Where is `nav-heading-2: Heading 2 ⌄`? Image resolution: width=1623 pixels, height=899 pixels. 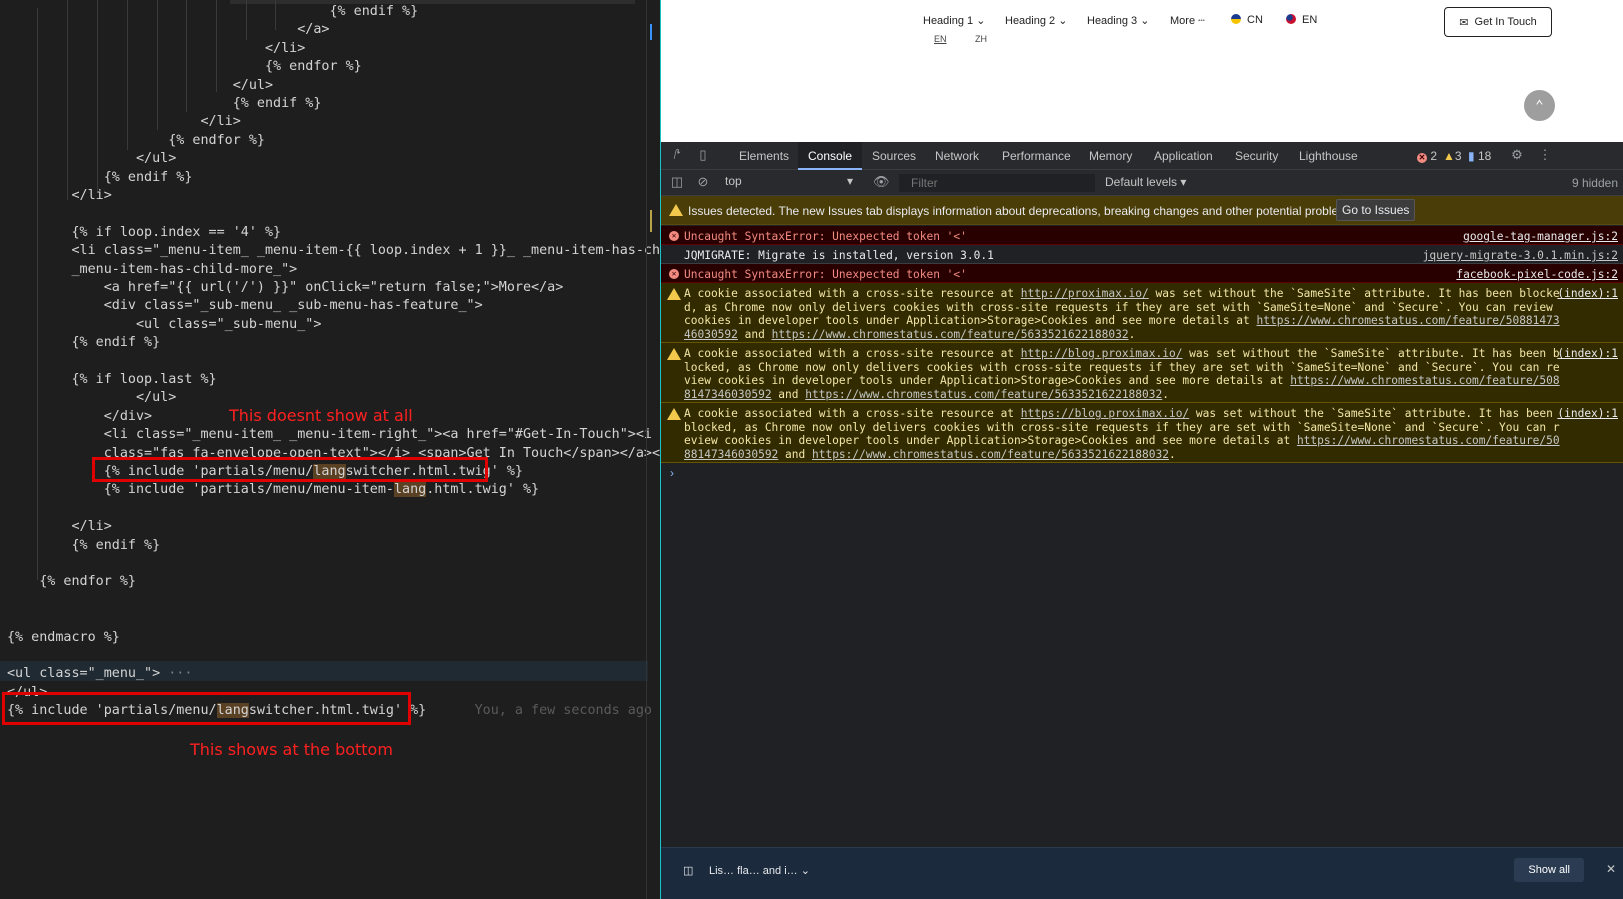
nav-heading-2: Heading 2 ⌄ is located at coordinates (1036, 20).